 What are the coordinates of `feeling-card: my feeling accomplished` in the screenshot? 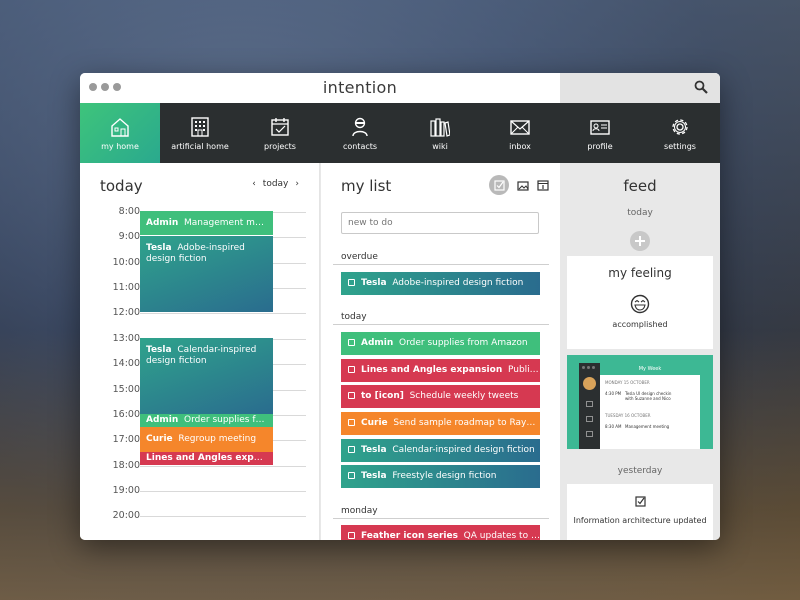 It's located at (640, 302).